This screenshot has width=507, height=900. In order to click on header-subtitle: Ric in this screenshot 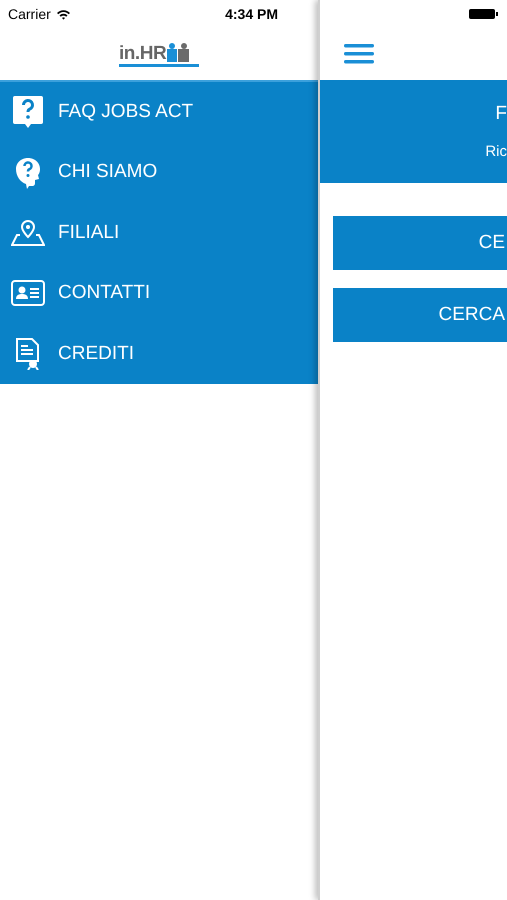, I will do `click(496, 152)`.